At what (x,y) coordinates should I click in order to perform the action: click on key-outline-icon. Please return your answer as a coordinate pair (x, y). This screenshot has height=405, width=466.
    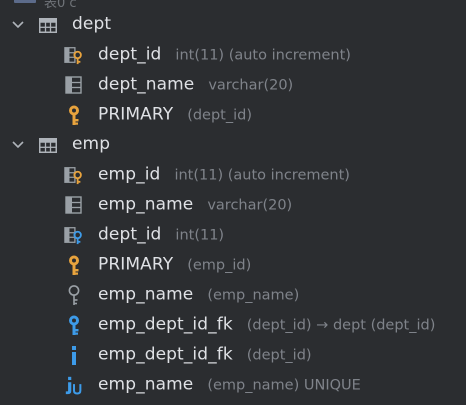
    Looking at the image, I should click on (74, 295).